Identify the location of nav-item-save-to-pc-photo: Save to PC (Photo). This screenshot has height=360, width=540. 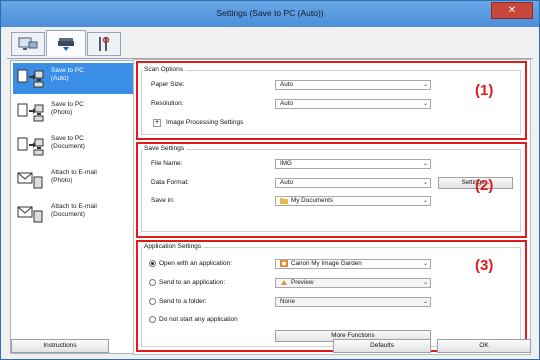
(73, 112).